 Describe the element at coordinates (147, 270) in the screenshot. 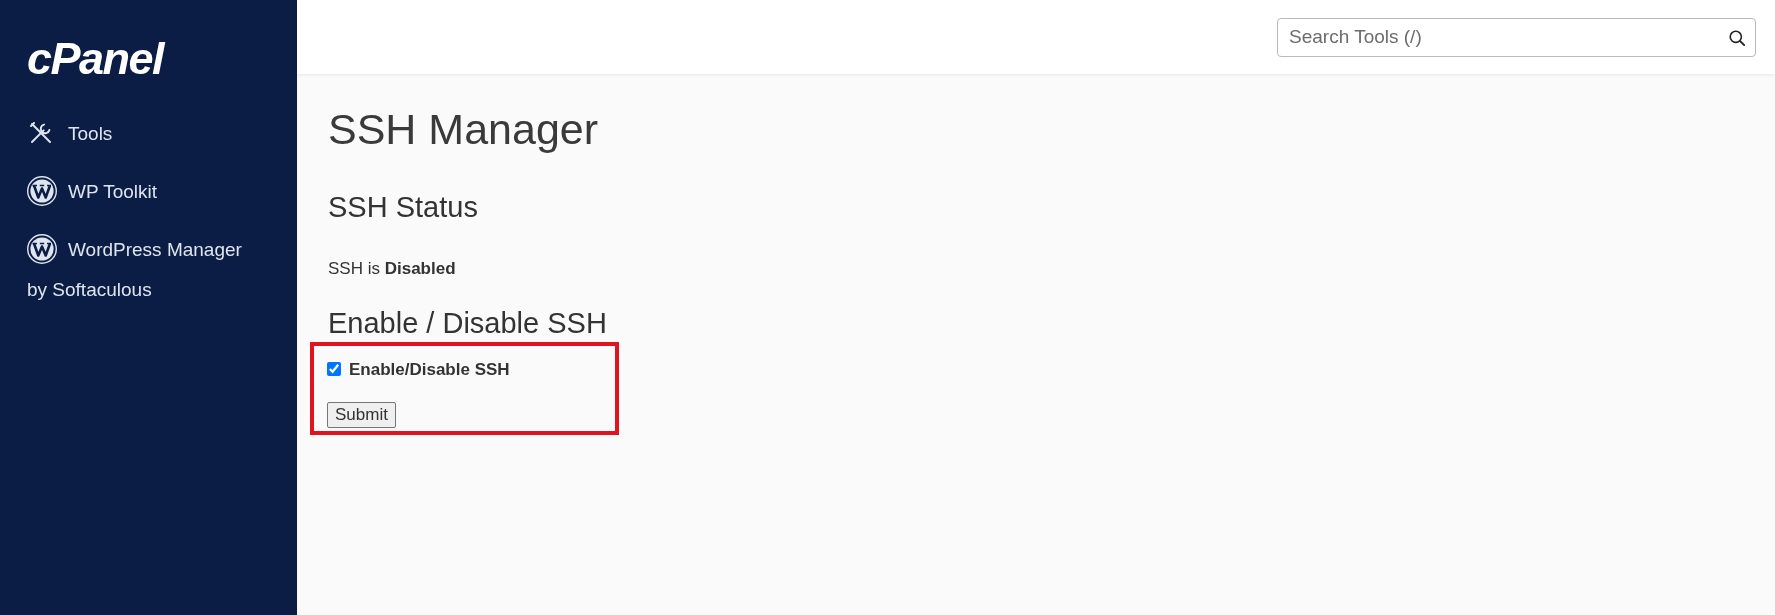

I see `sidebar-link: WordPress Manager by Softaculous` at that location.